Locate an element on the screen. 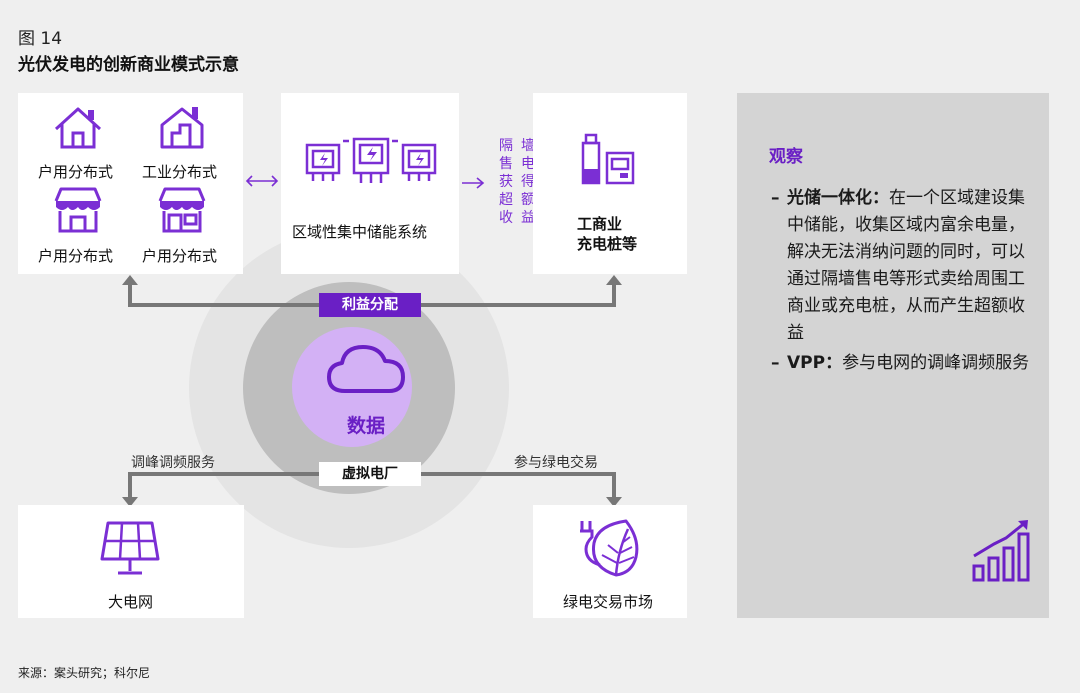  source-note: 来源：案头研究；科尔尼 is located at coordinates (84, 673).